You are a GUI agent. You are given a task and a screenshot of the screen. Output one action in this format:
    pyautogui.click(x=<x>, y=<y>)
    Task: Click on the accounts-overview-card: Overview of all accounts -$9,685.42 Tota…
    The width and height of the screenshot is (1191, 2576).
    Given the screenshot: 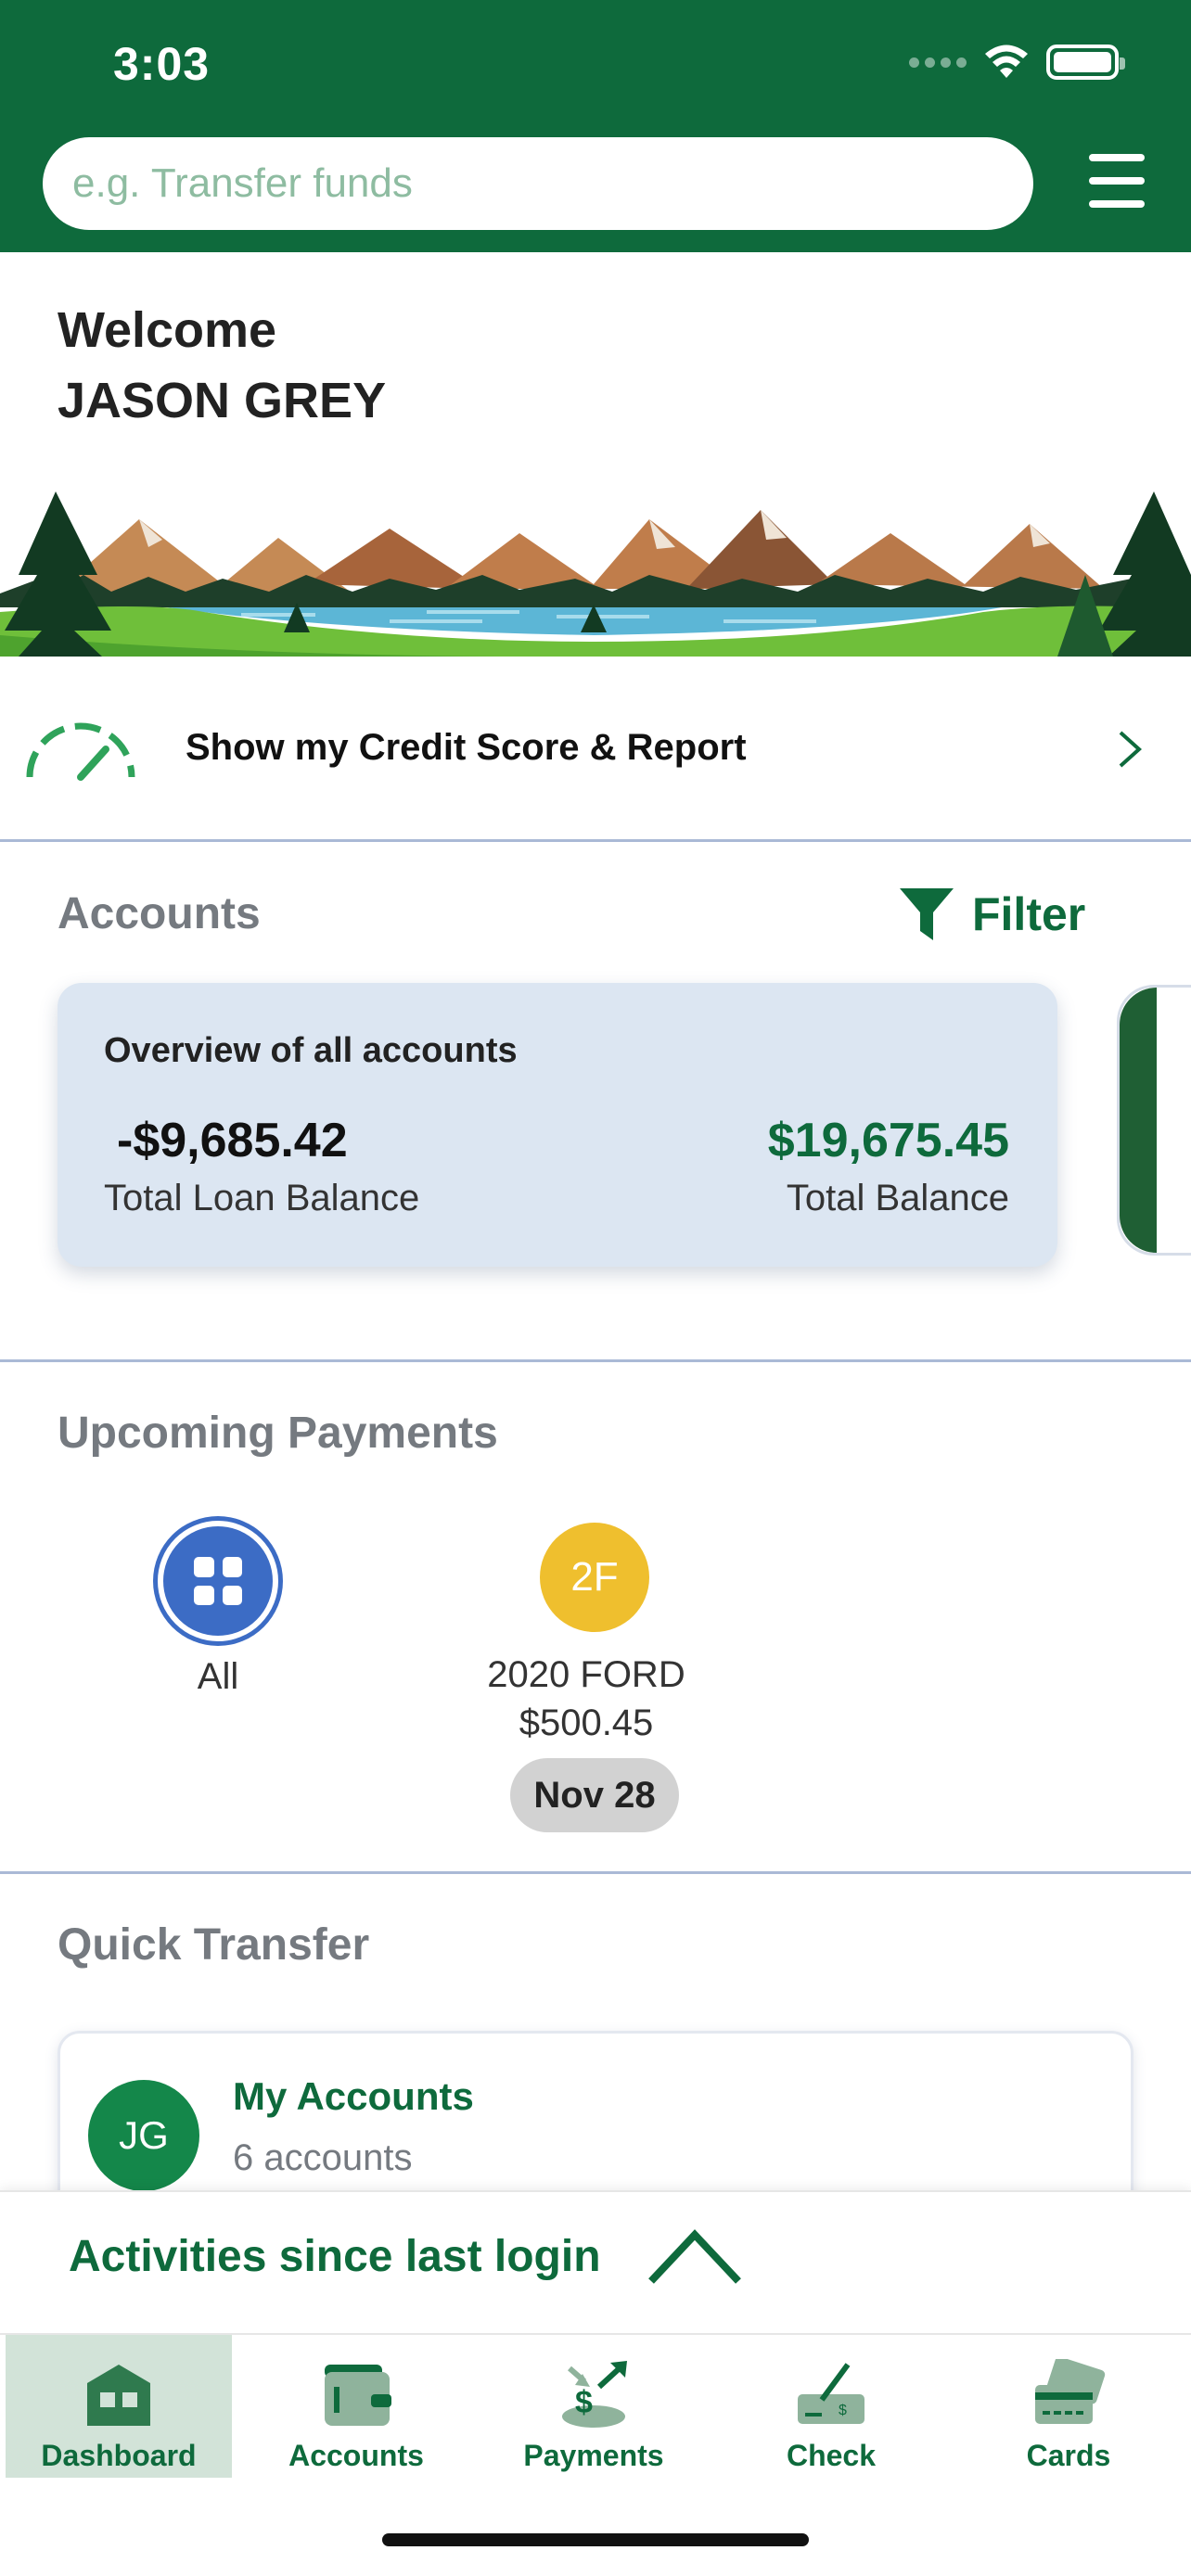 What is the action you would take?
    pyautogui.click(x=558, y=1125)
    